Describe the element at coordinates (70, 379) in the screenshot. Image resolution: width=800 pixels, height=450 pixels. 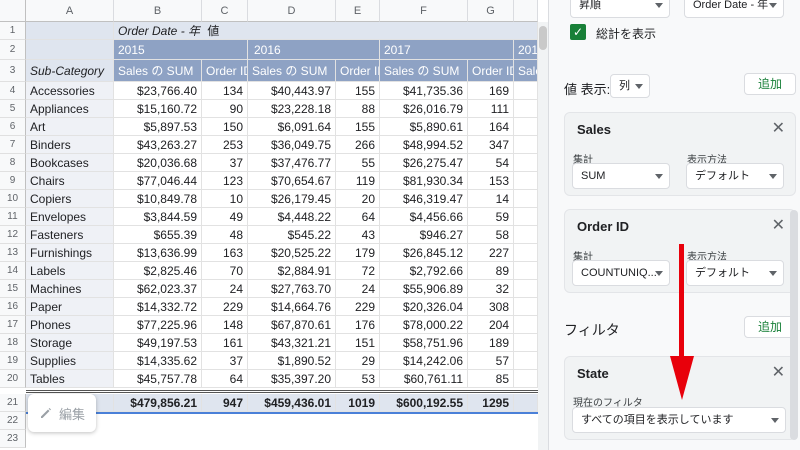
I see `subcategory-cell: Tables` at that location.